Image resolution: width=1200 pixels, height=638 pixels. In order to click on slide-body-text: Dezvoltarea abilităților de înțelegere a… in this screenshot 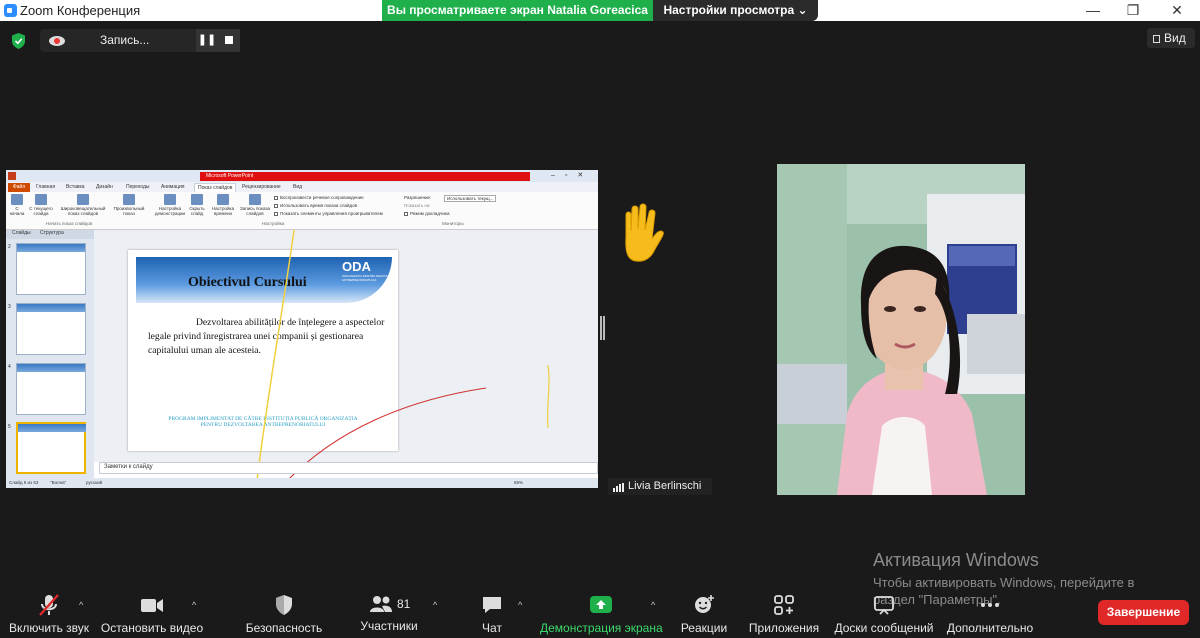, I will do `click(266, 336)`.